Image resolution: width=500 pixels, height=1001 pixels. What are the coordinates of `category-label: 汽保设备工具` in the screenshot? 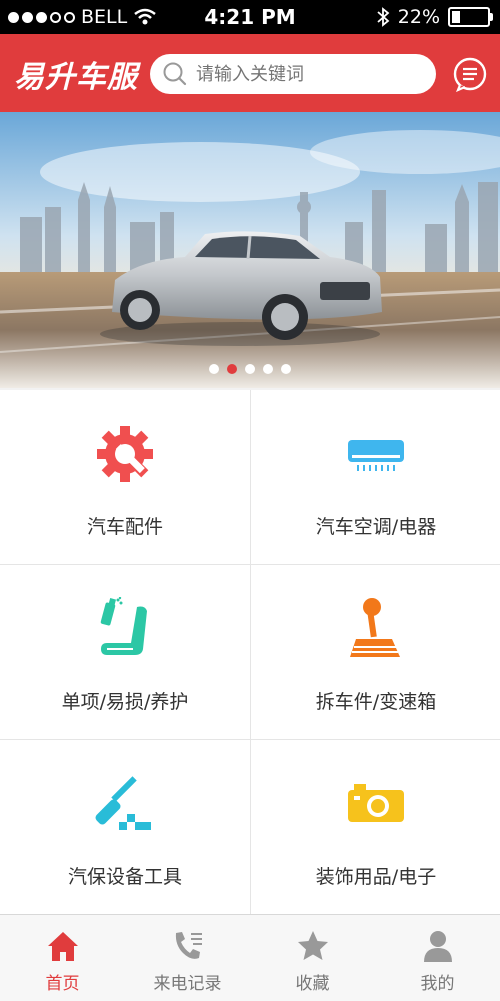 It's located at (124, 877).